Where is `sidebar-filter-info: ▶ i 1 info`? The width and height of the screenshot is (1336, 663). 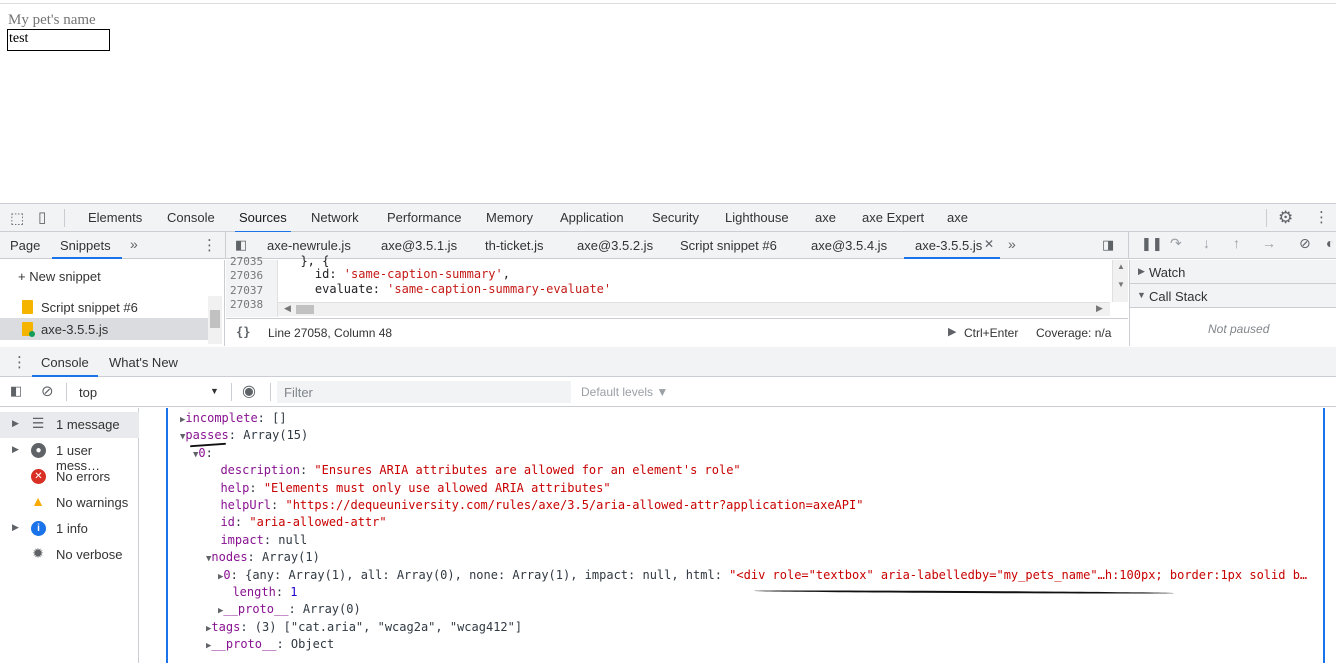 sidebar-filter-info: ▶ i 1 info is located at coordinates (69, 529).